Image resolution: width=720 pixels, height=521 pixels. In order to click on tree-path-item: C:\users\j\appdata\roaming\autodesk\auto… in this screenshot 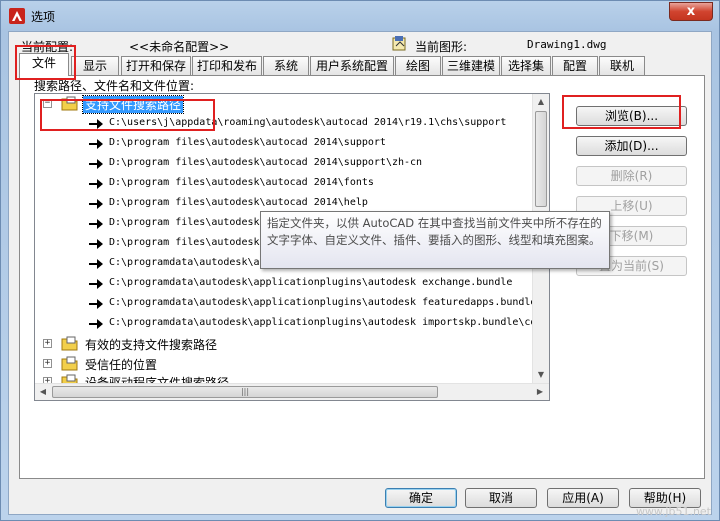, I will do `click(285, 124)`.